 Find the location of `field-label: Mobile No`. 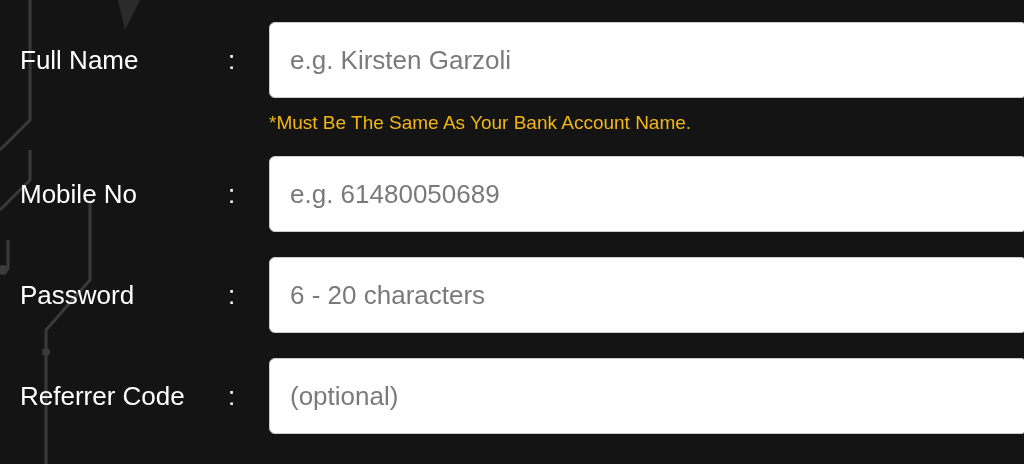

field-label: Mobile No is located at coordinates (79, 194).